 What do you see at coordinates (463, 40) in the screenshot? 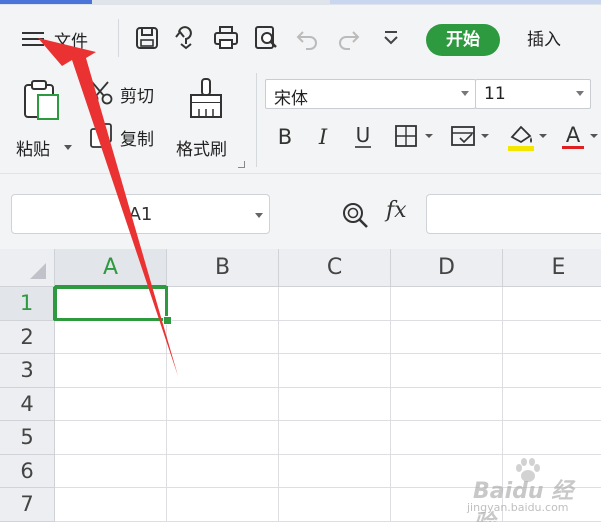
I see `tab-start: 开始` at bounding box center [463, 40].